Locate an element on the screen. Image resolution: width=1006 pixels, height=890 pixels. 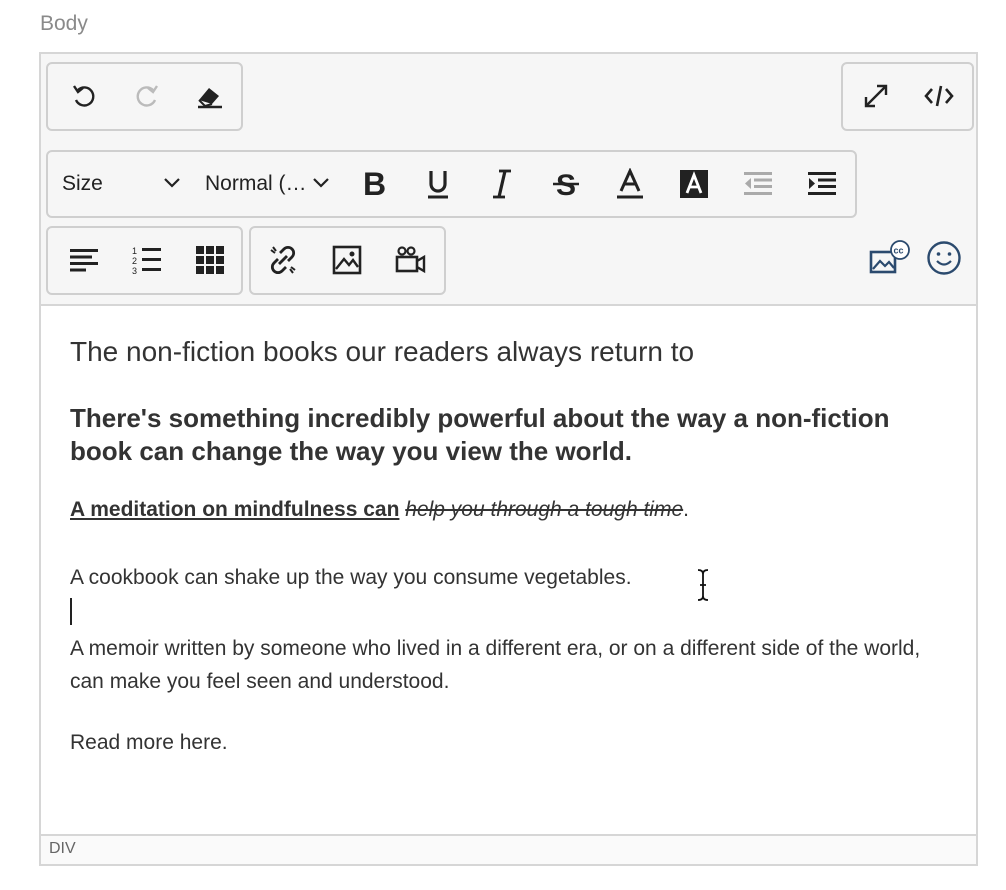
background-color-button is located at coordinates (694, 184).